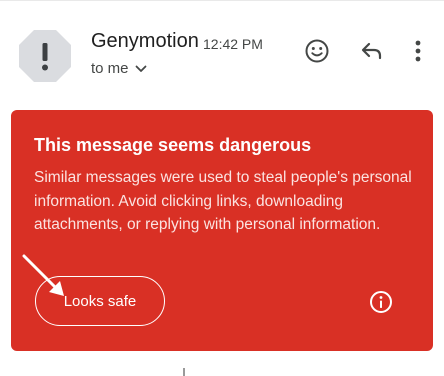  What do you see at coordinates (184, 372) in the screenshot?
I see `bottom-divider-mark` at bounding box center [184, 372].